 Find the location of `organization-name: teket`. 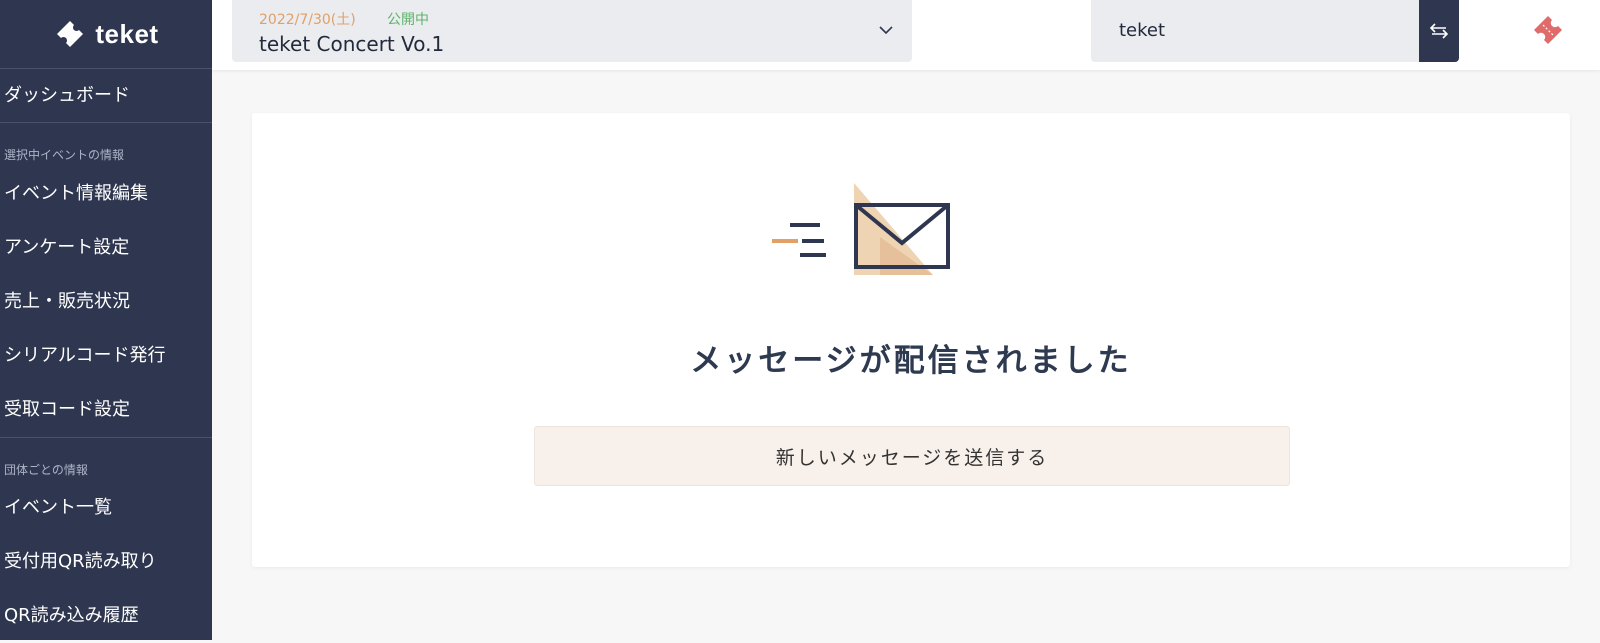

organization-name: teket is located at coordinates (1142, 30).